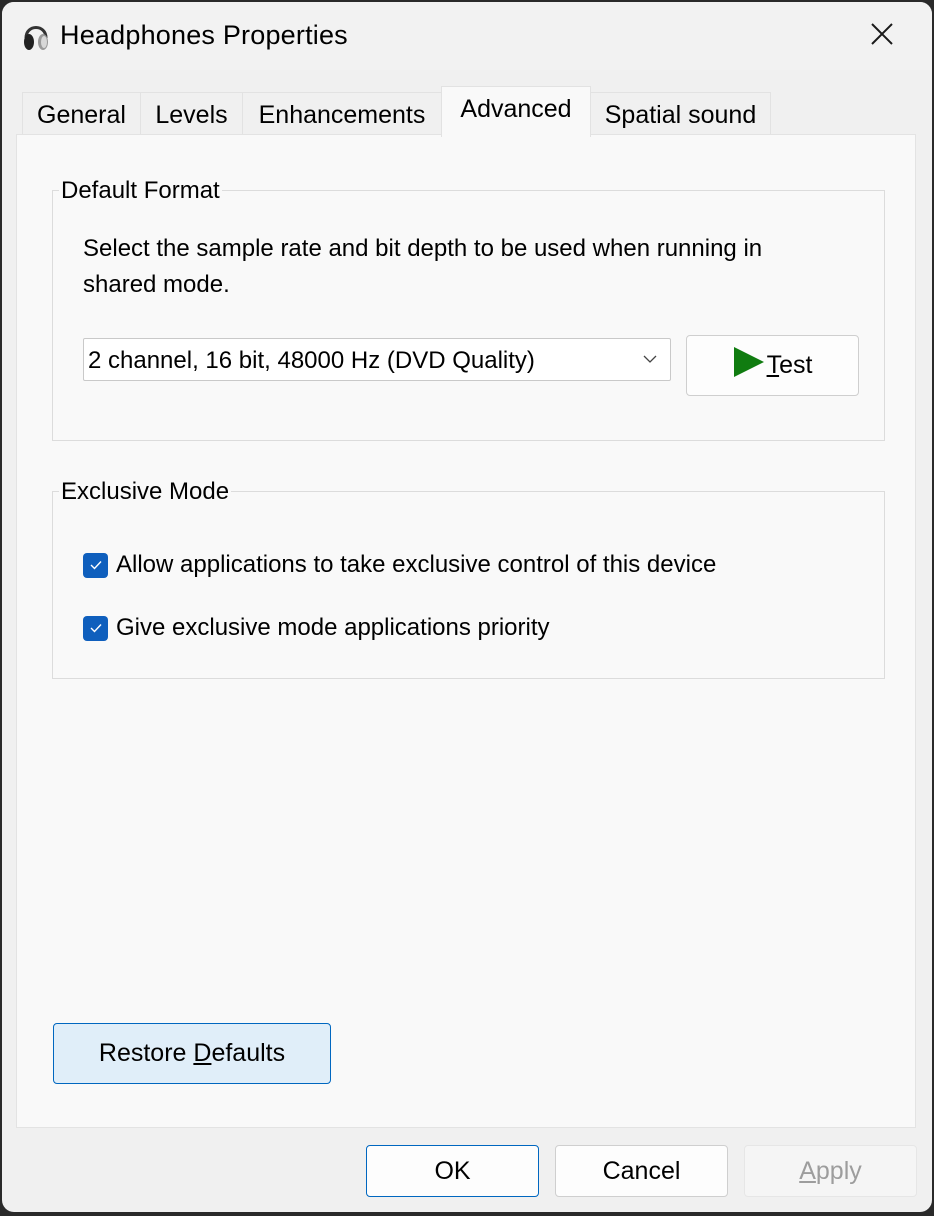 Image resolution: width=934 pixels, height=1216 pixels. What do you see at coordinates (467, 36) in the screenshot?
I see `title-bar: Headphones Properties` at bounding box center [467, 36].